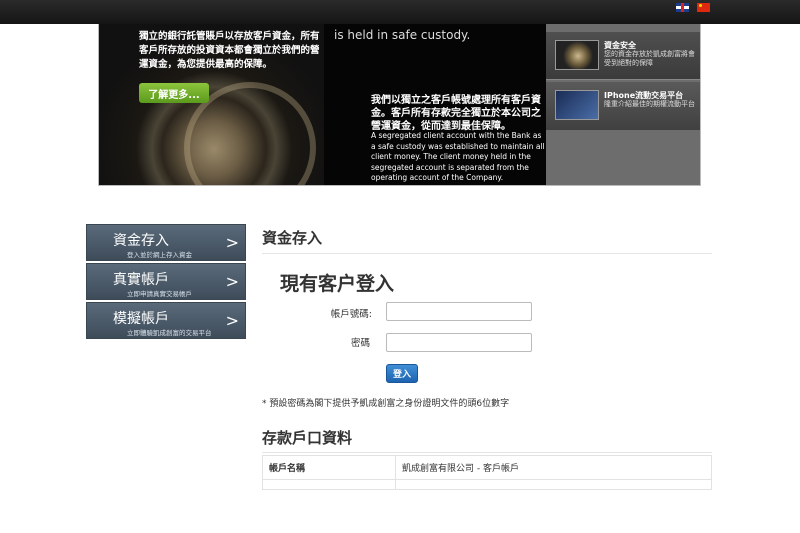  Describe the element at coordinates (141, 319) in the screenshot. I see `menu-item-title: 模擬帳戶` at that location.